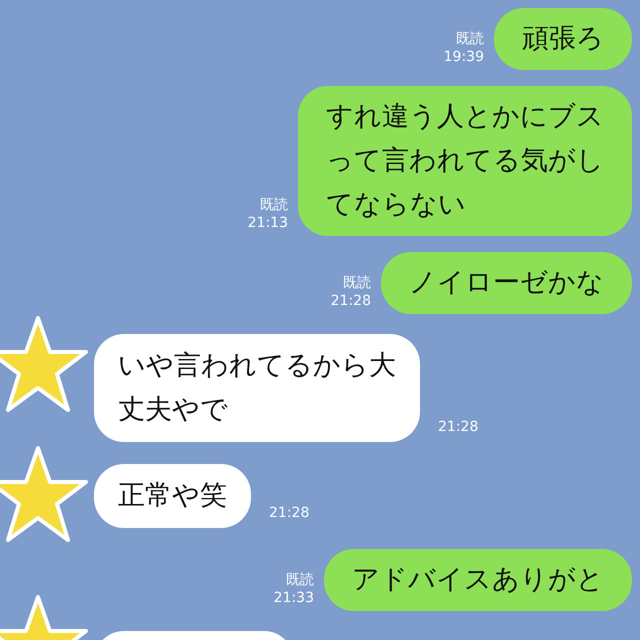 The image size is (640, 640). I want to click on message-text: すれ違う人とかにブス って言われてる気がし てならない, so click(465, 160).